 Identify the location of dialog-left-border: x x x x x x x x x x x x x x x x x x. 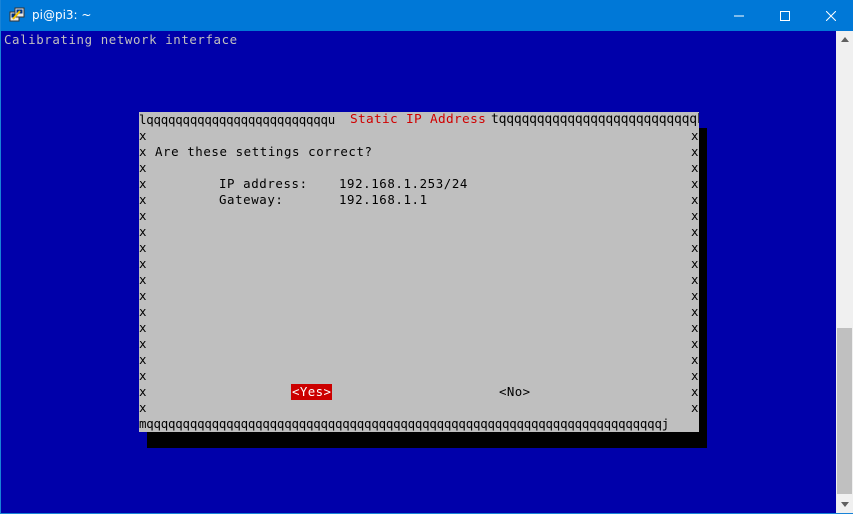
(143, 271).